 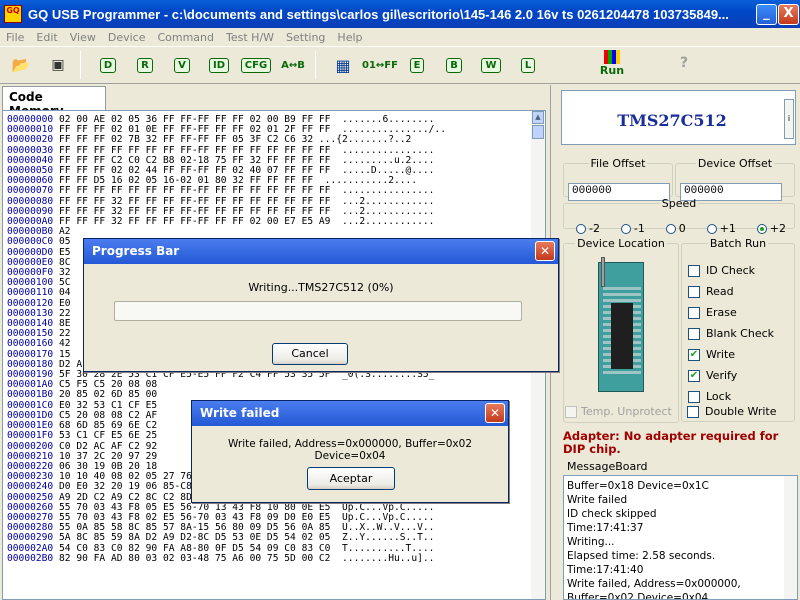 What do you see at coordinates (219, 65) in the screenshot?
I see `id-check-button: ID` at bounding box center [219, 65].